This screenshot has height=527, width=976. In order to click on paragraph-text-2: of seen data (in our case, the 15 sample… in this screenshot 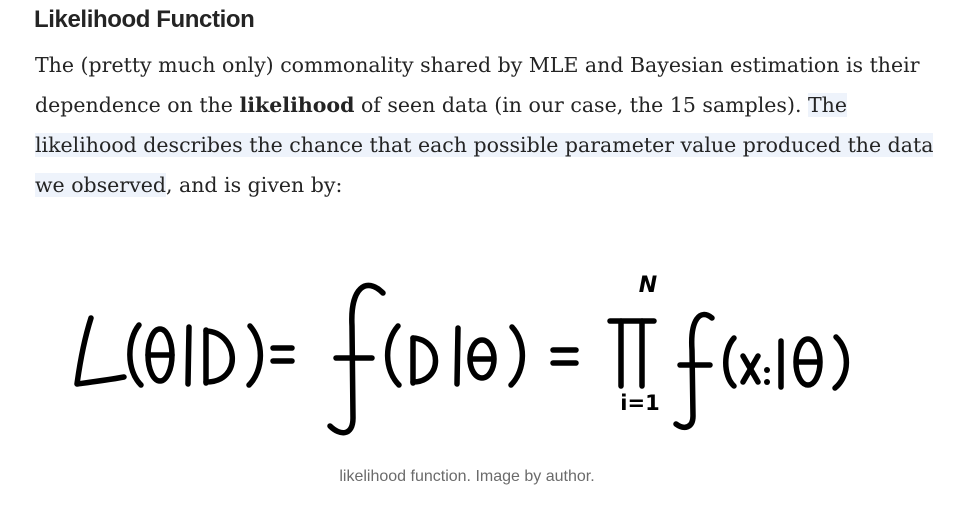, I will do `click(581, 105)`.